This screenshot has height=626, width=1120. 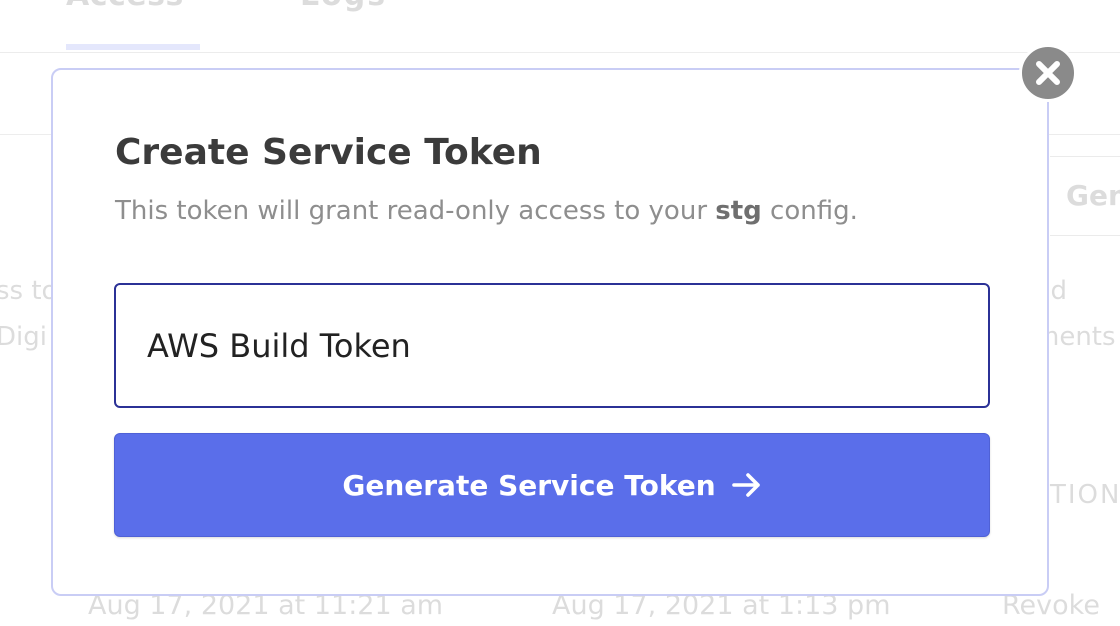 What do you see at coordinates (809, 211) in the screenshot?
I see `subtitle-suffix: config.` at bounding box center [809, 211].